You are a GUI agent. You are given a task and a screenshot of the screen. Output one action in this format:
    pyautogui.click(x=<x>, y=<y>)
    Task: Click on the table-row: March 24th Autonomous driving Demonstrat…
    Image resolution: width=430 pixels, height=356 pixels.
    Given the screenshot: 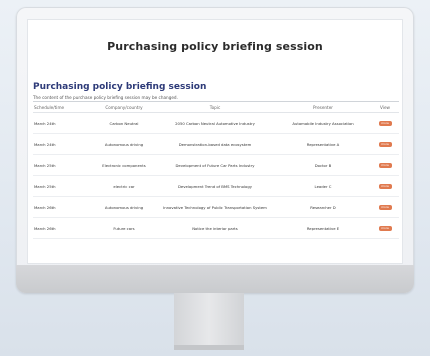 What is the action you would take?
    pyautogui.click(x=216, y=144)
    